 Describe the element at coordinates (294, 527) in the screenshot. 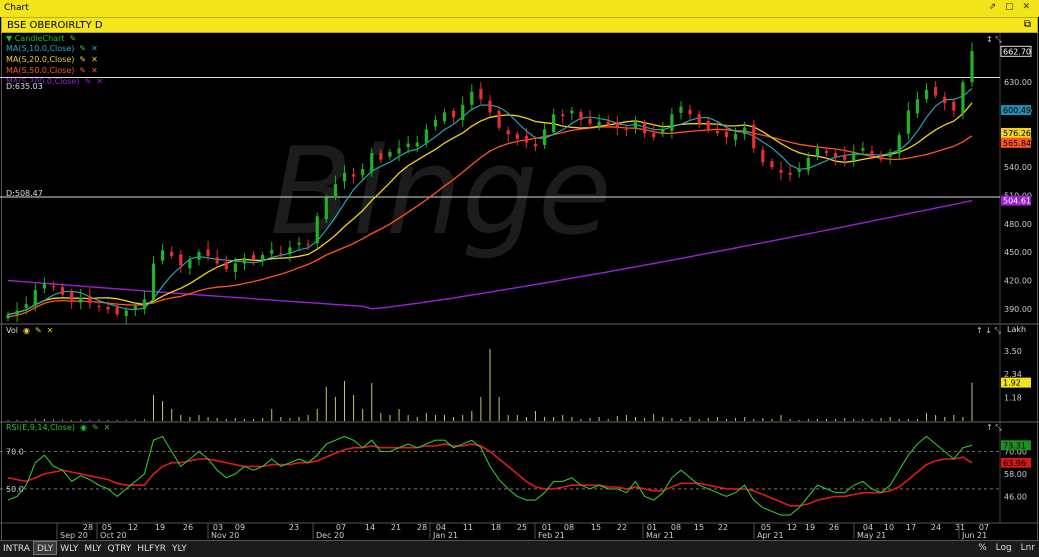

I see `x-day-label: 23` at that location.